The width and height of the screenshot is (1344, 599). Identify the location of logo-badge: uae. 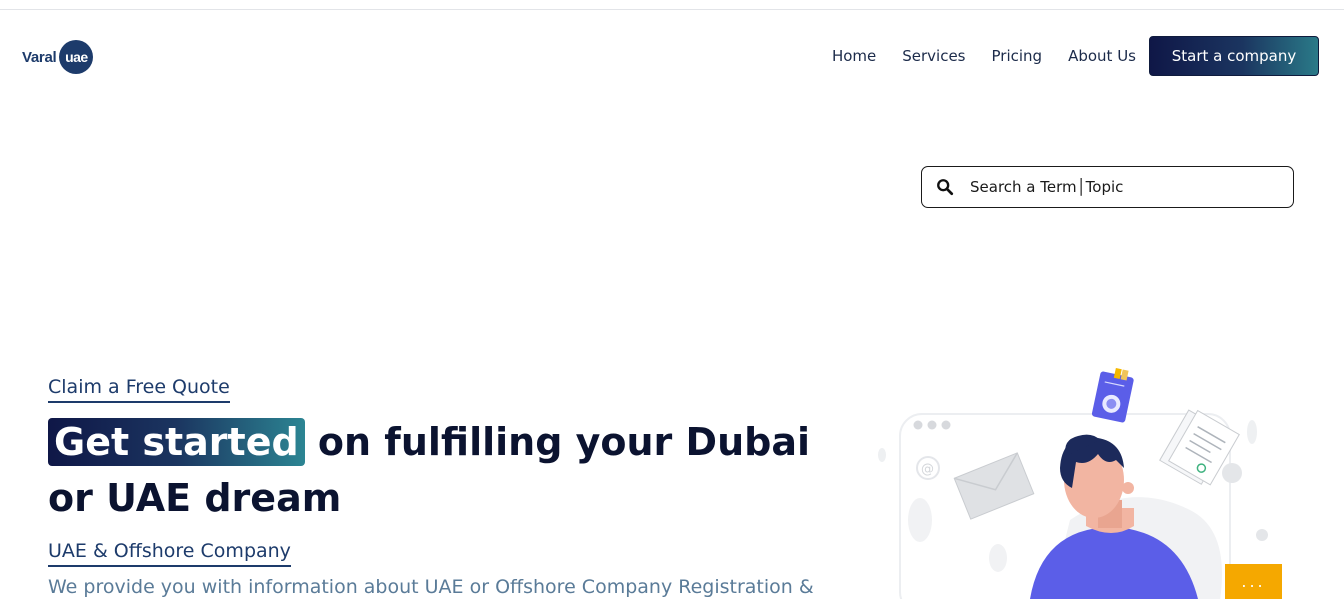
(76, 57).